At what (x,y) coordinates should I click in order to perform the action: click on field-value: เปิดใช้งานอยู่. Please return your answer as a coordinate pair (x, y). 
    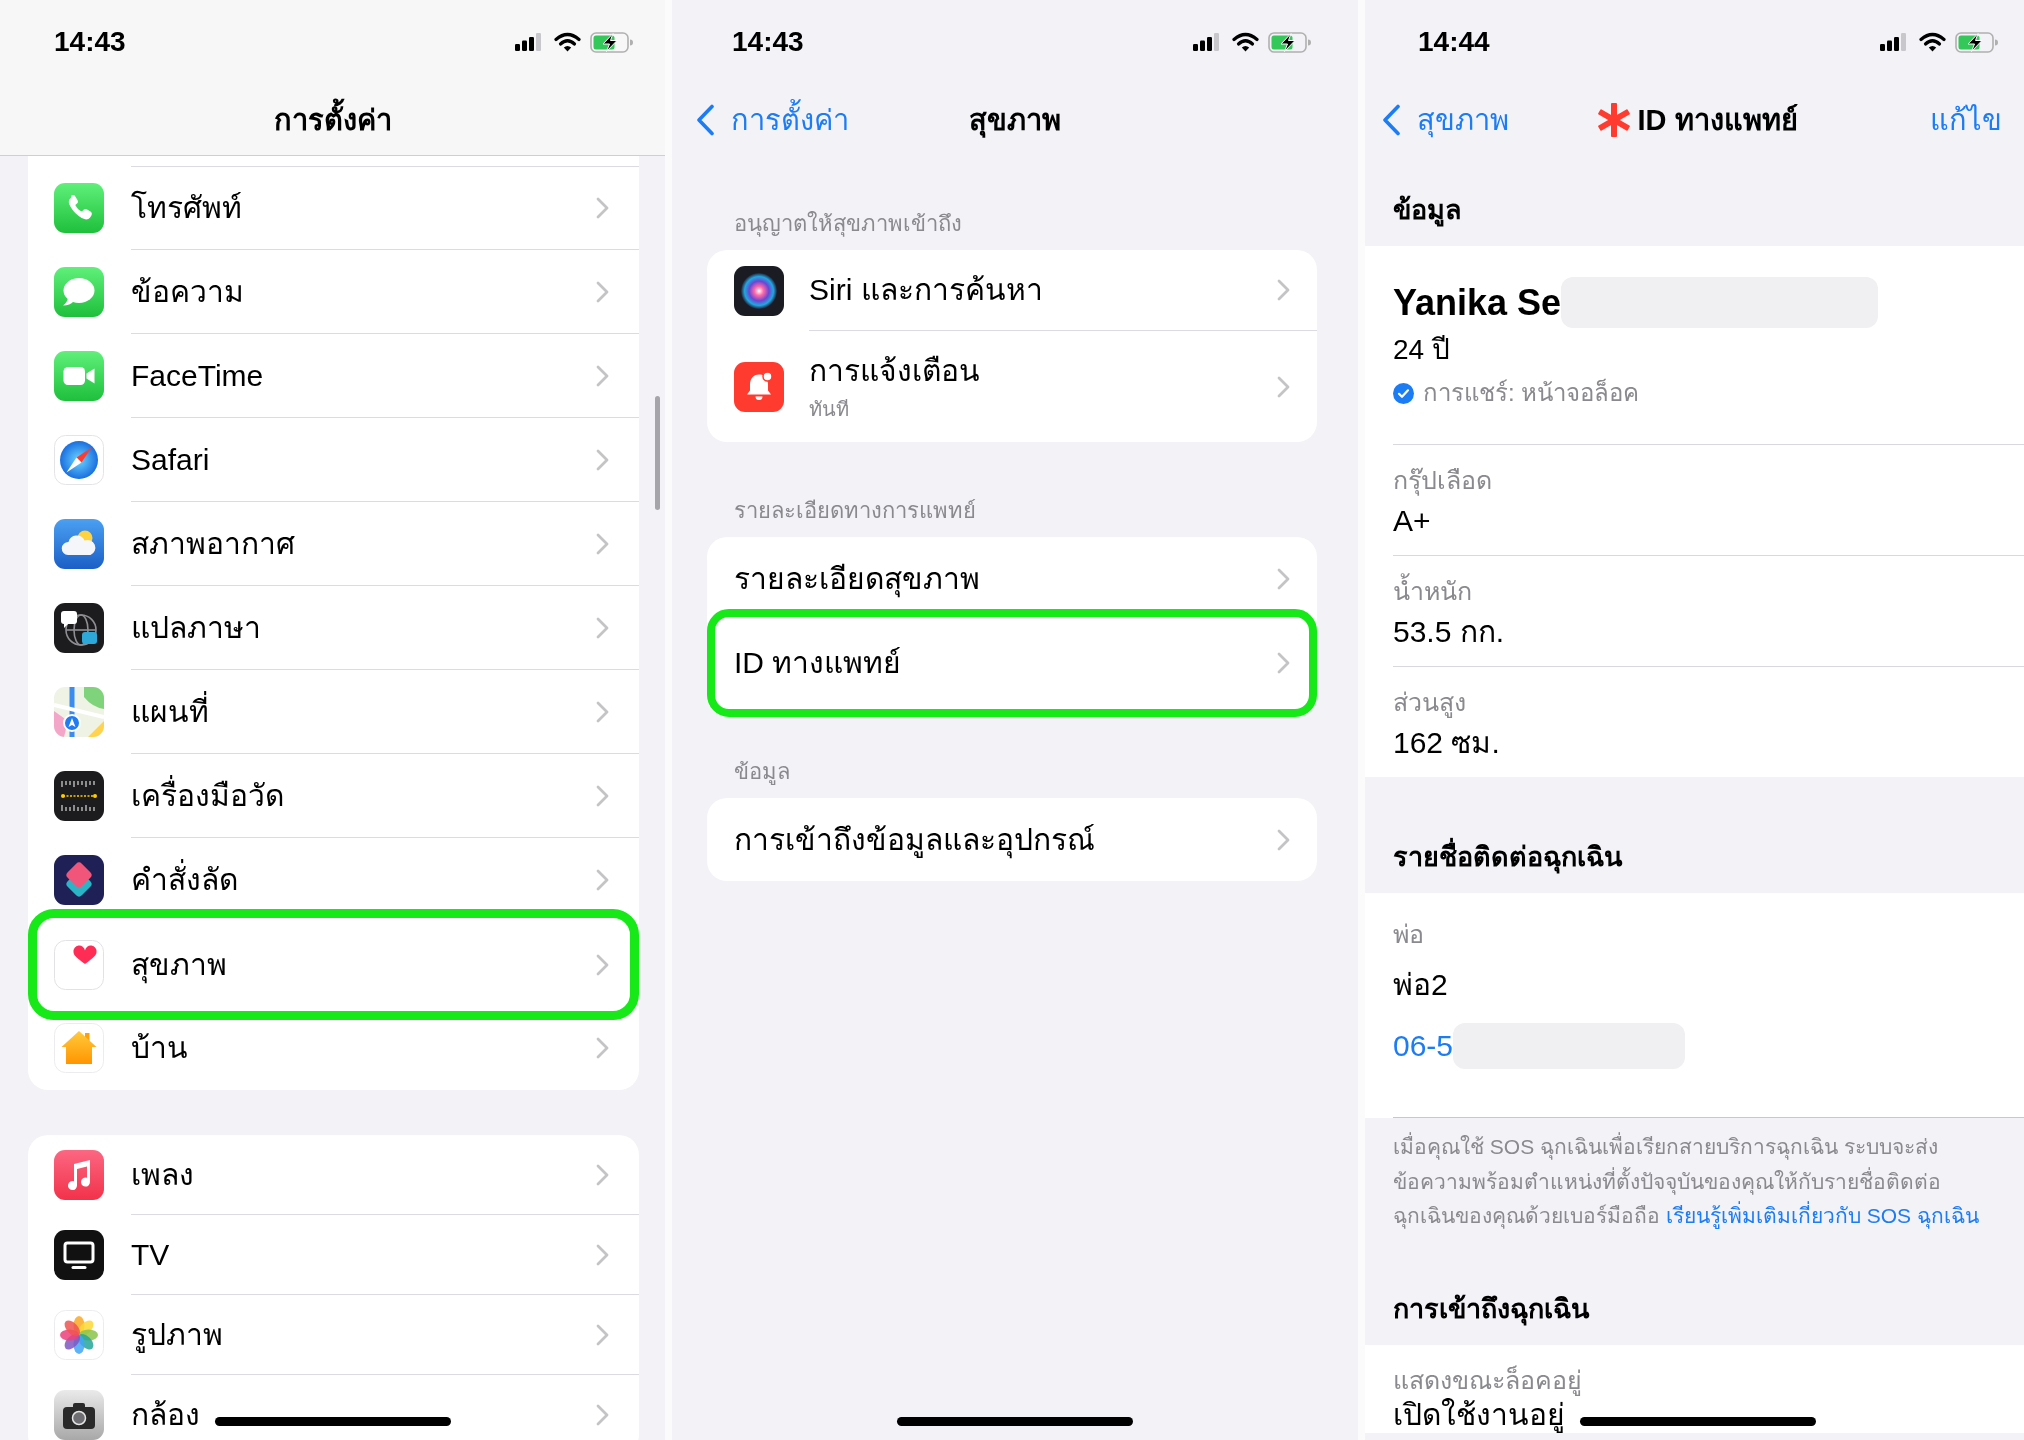
    Looking at the image, I should click on (1479, 1414).